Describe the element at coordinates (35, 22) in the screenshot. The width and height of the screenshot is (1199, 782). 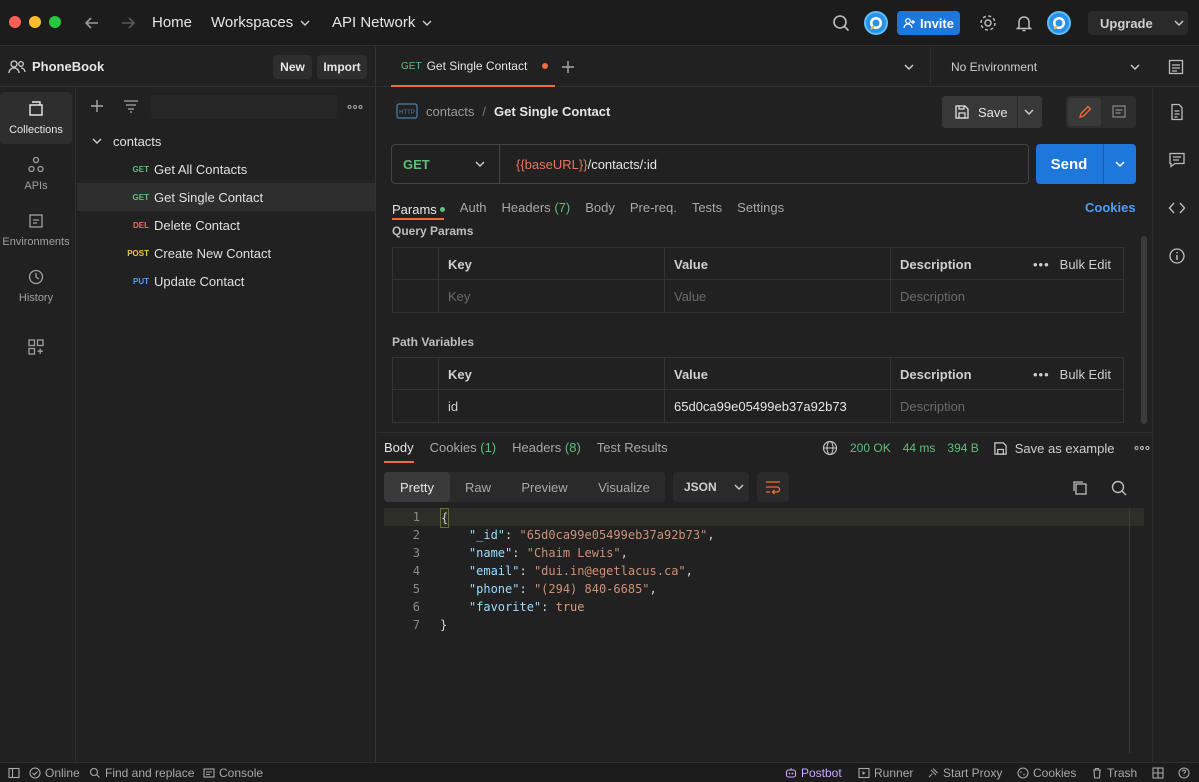
I see `minimize-window-button` at that location.